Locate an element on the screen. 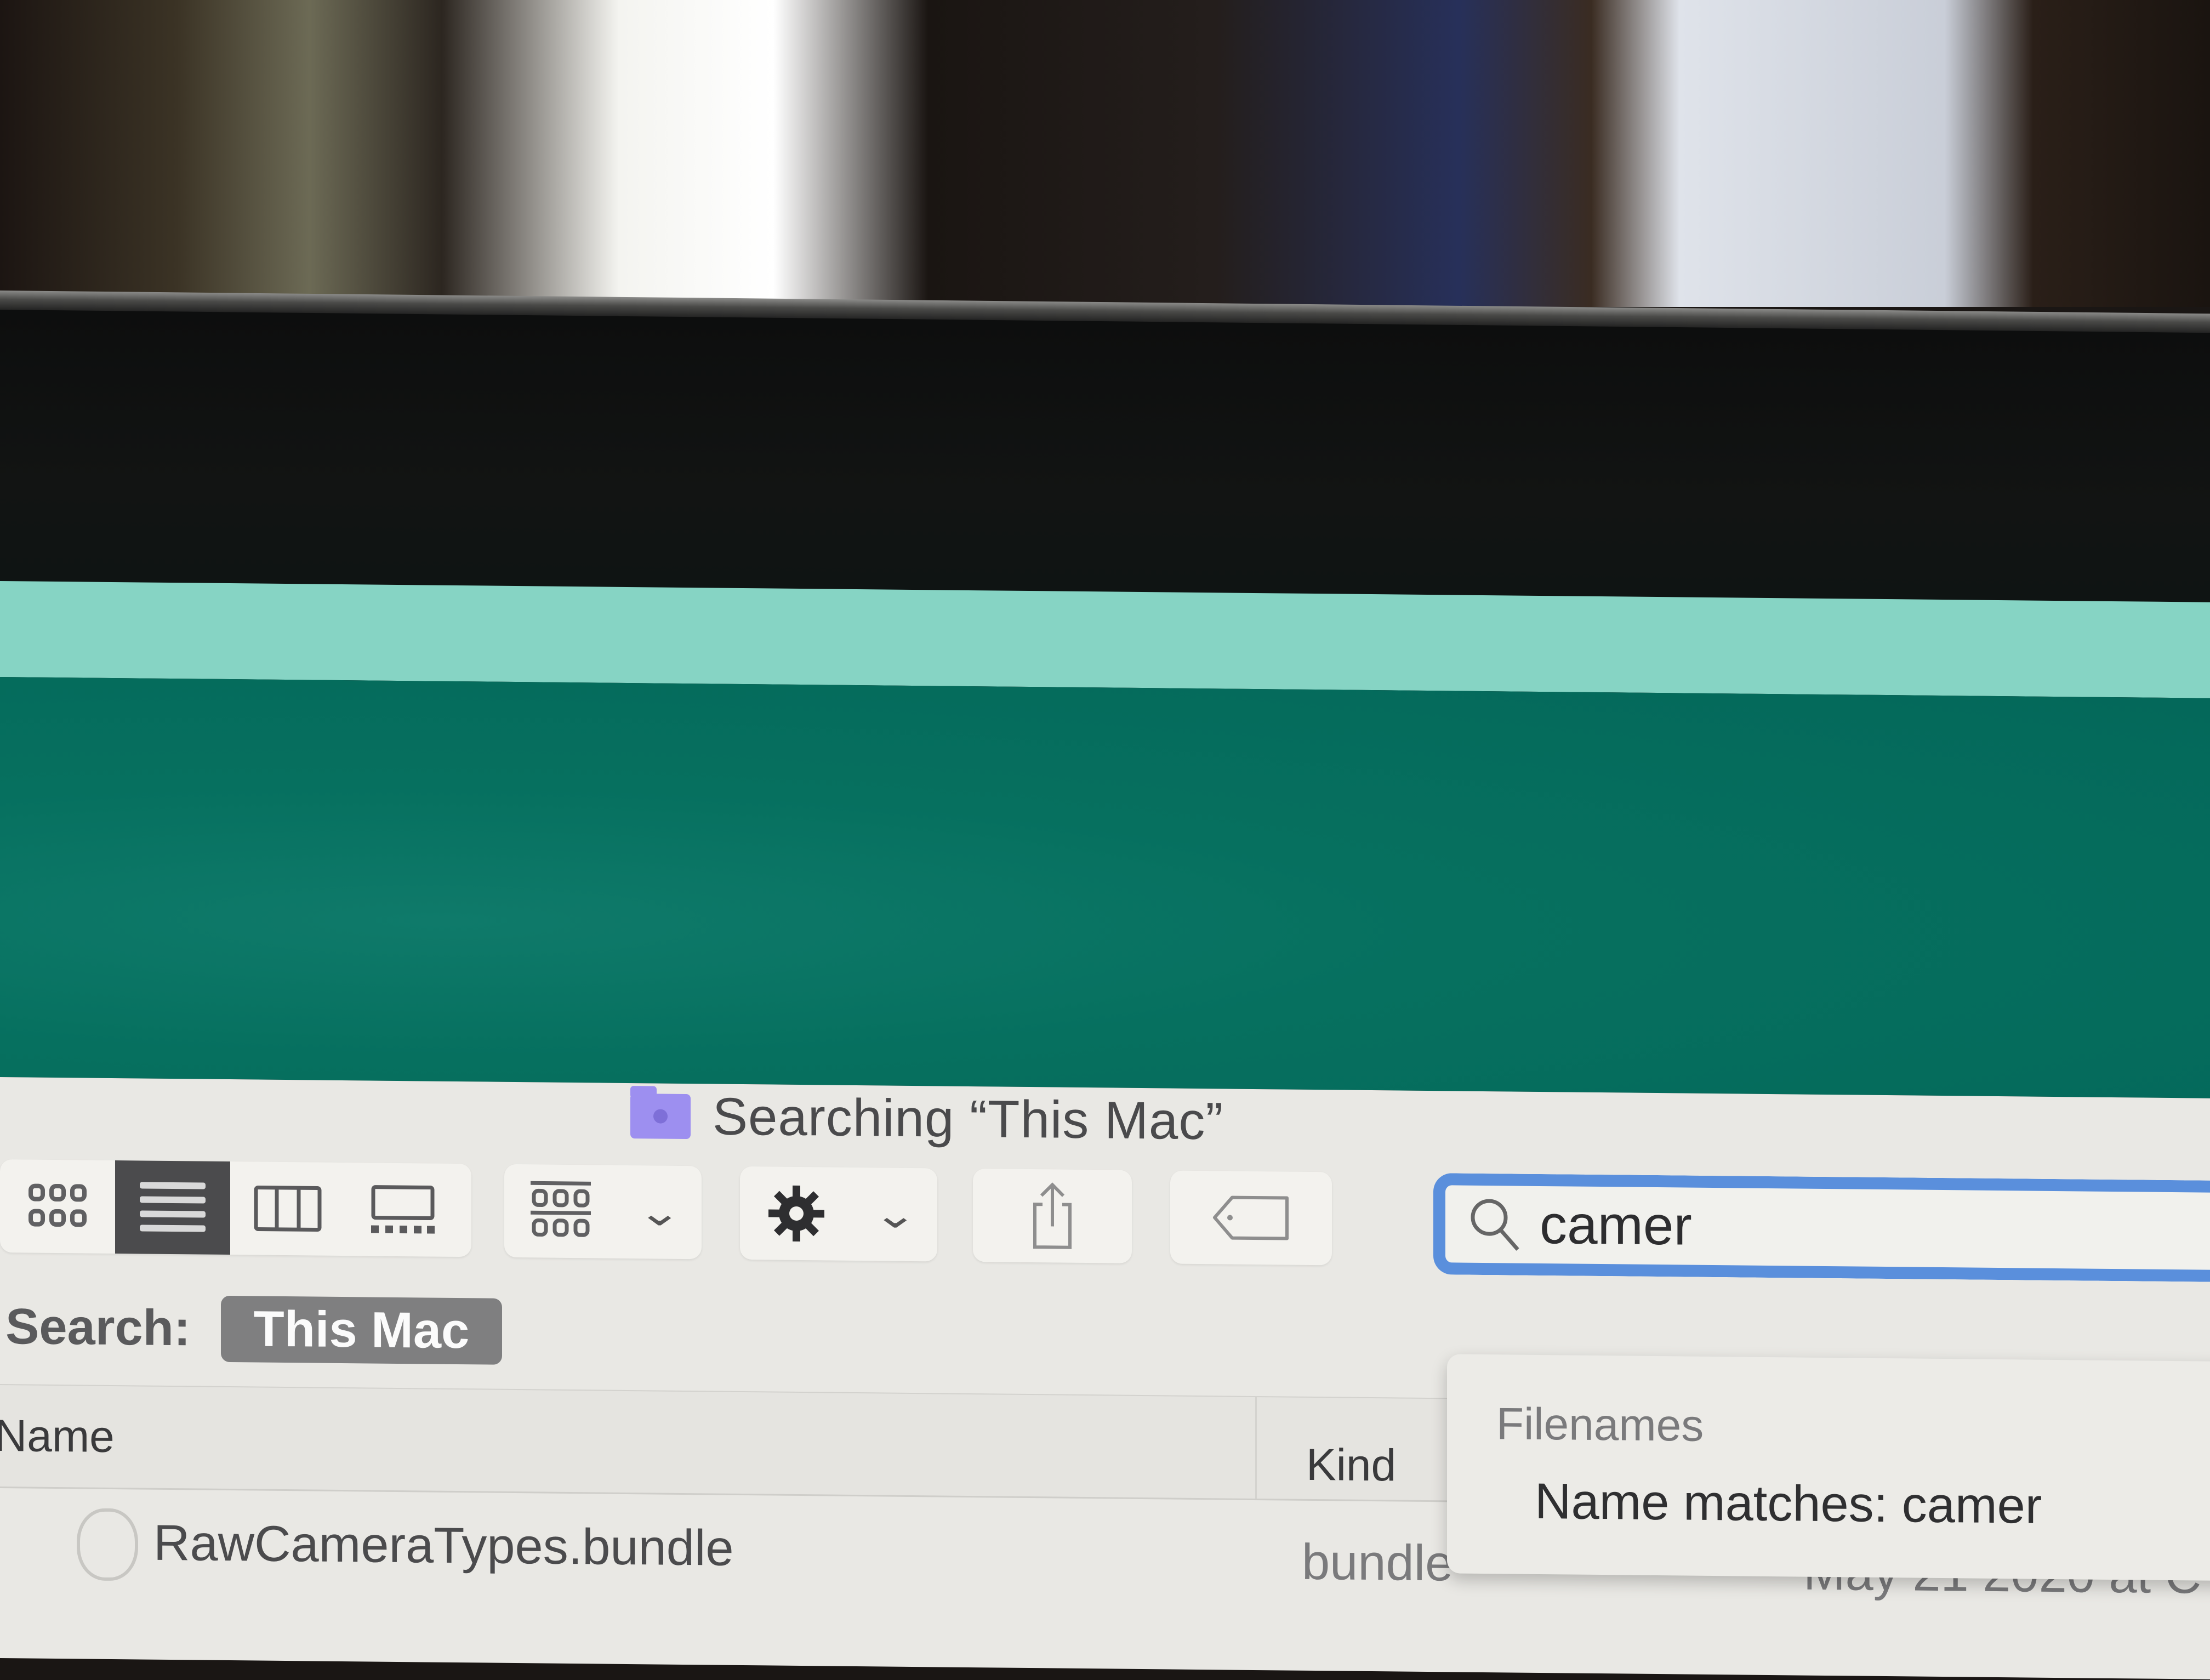  columns-icon is located at coordinates (288, 1209).